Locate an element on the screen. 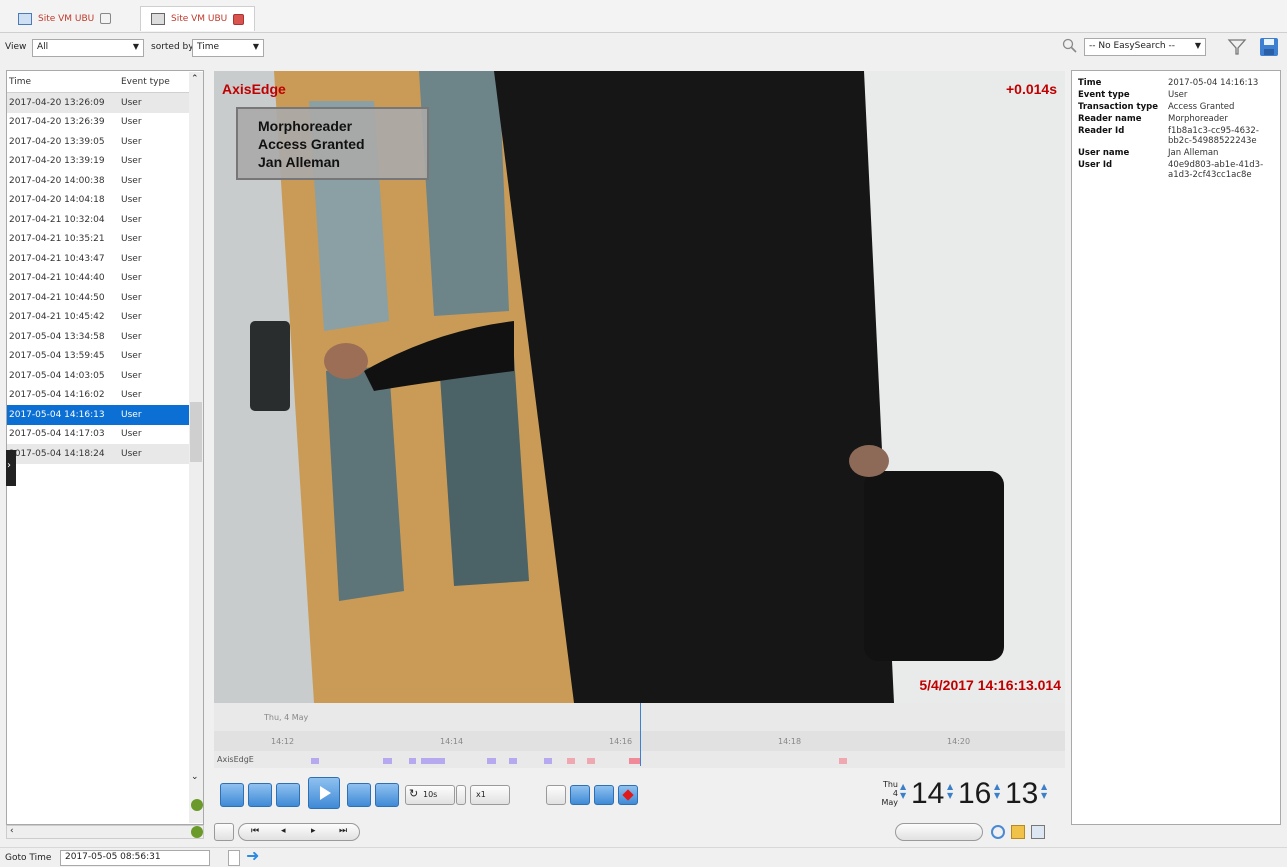 This screenshot has height=867, width=1287. list-item: 2017-05-04 14:18:24 User is located at coordinates (105, 454).